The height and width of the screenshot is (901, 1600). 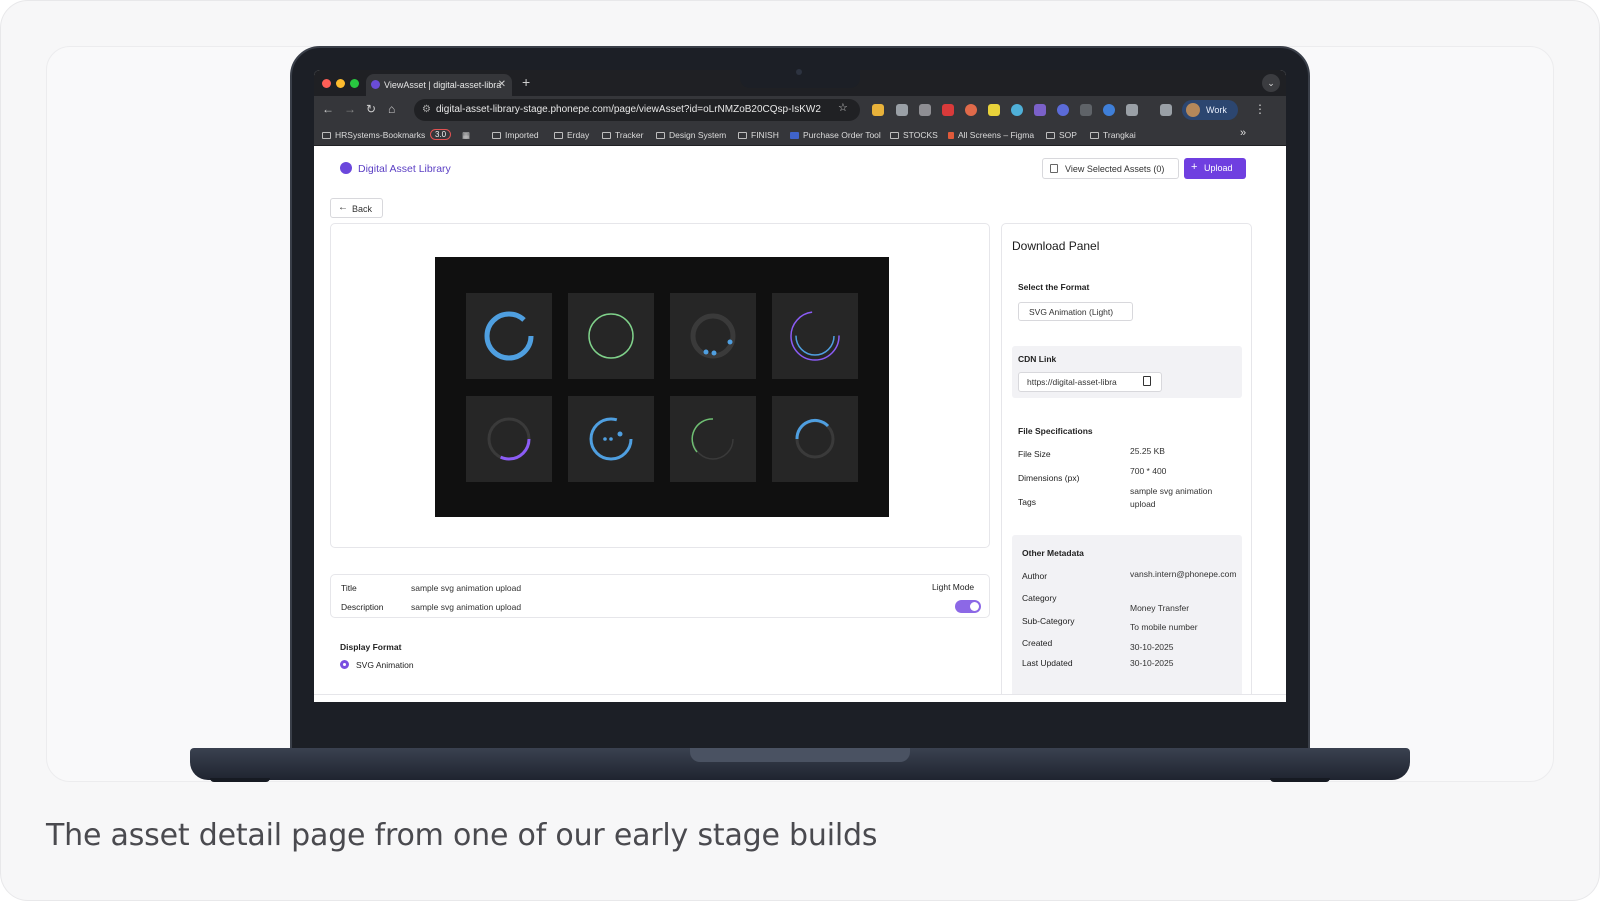 I want to click on author-value: vansh.intern@phonepe.com, so click(x=1183, y=574).